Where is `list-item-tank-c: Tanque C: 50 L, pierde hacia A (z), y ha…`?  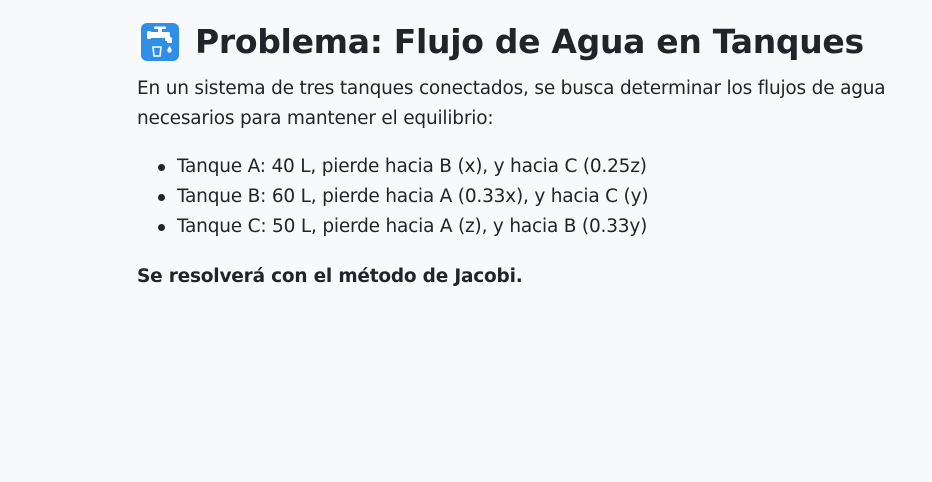
list-item-tank-c: Tanque C: 50 L, pierde hacia A (z), y ha… is located at coordinates (545, 227).